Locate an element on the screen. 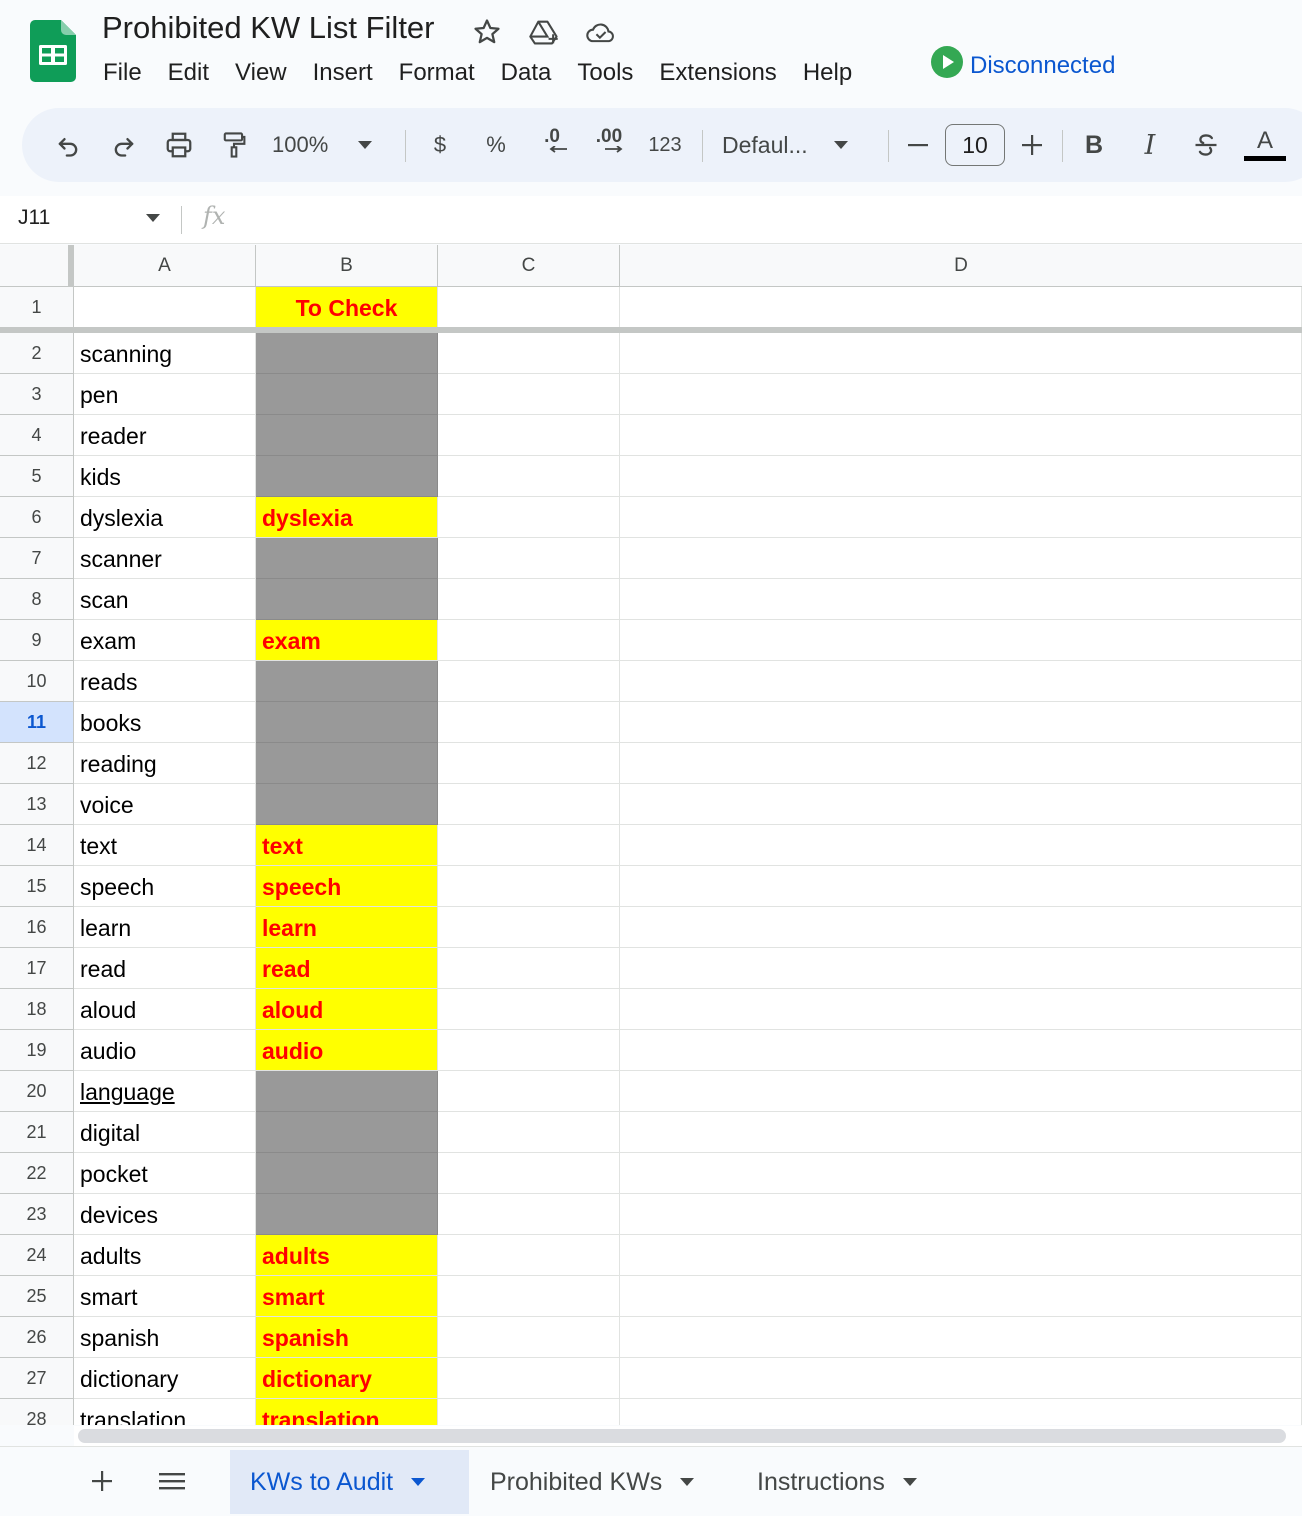 The width and height of the screenshot is (1302, 1516). cell-d14 is located at coordinates (961, 845).